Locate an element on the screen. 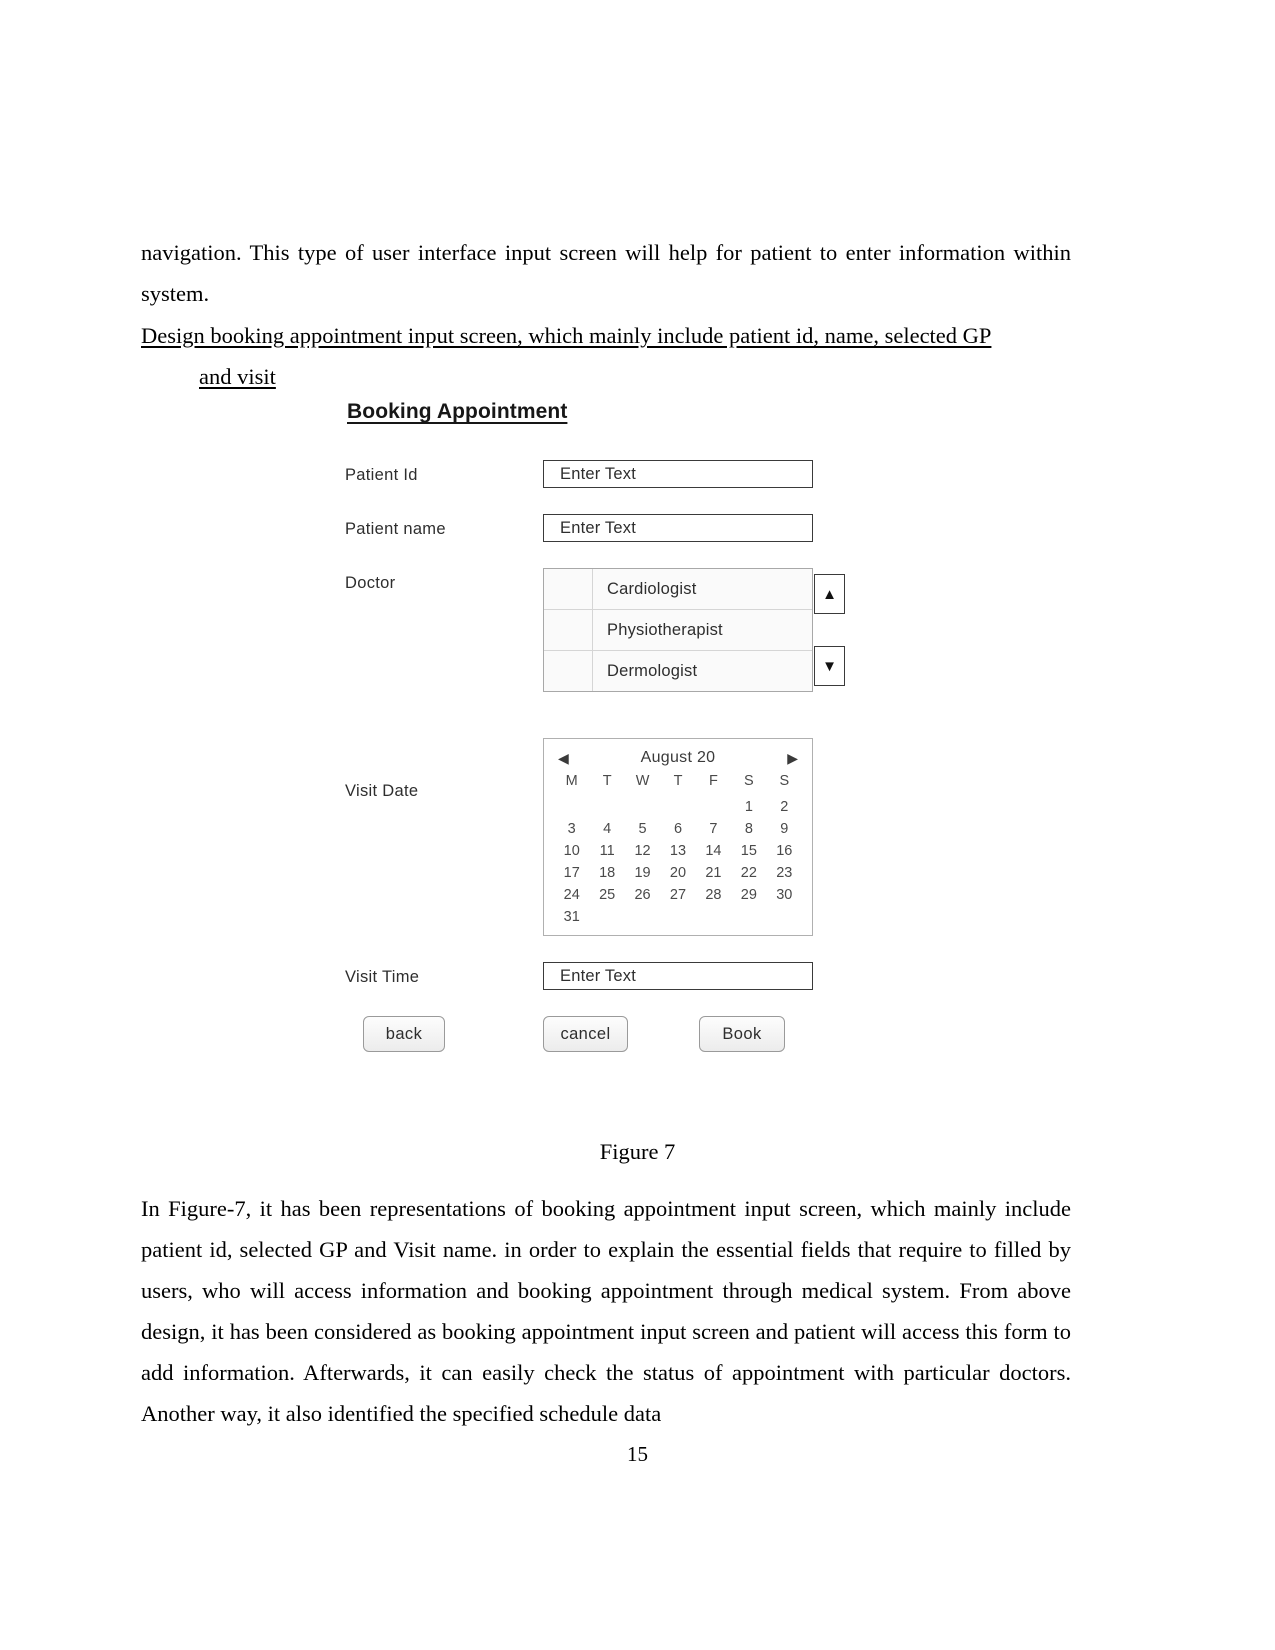  calendar-day-cell: 20 is located at coordinates (677, 873).